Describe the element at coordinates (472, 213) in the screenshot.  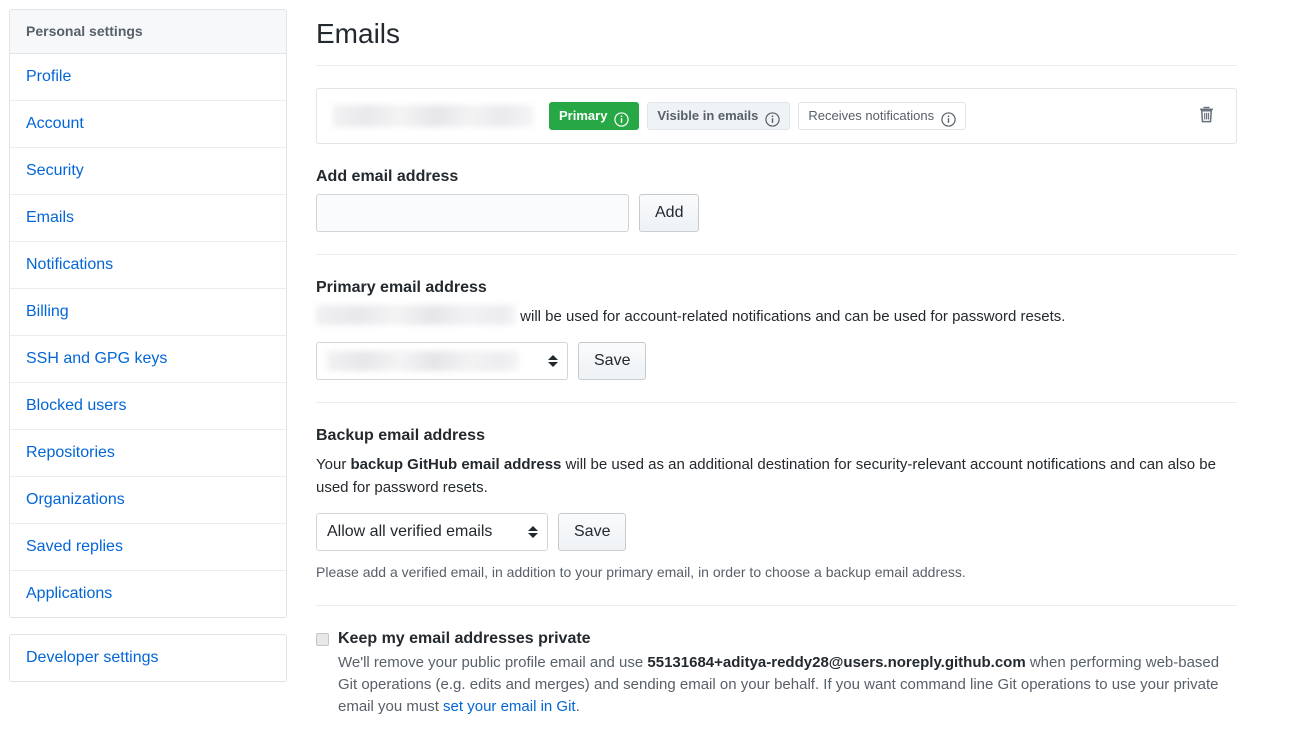
I see `add-email-input` at that location.